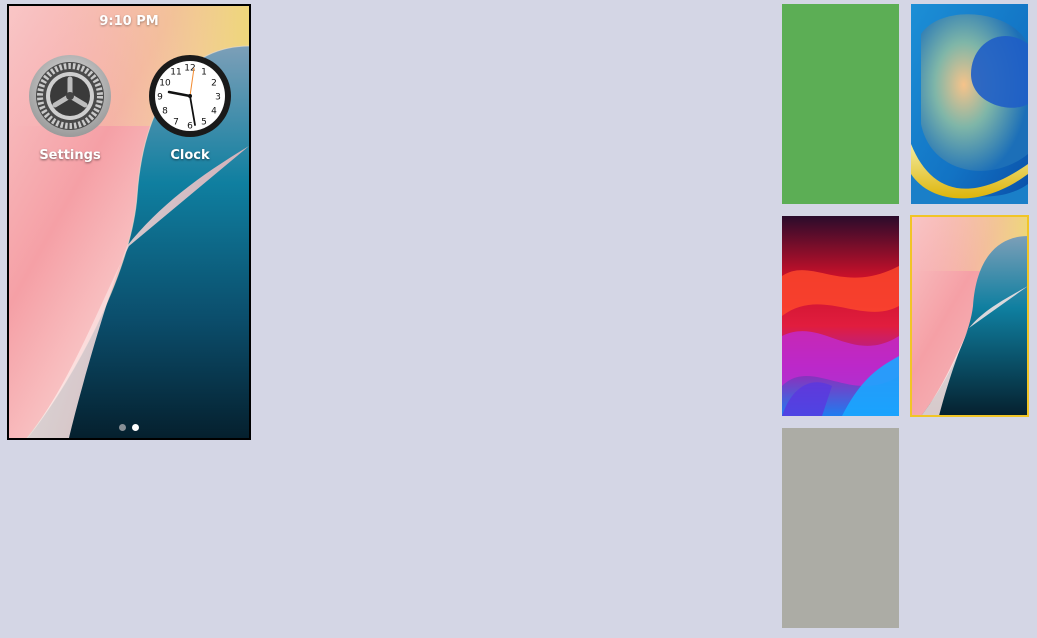  I want to click on wallpaper-green-image, so click(840, 104).